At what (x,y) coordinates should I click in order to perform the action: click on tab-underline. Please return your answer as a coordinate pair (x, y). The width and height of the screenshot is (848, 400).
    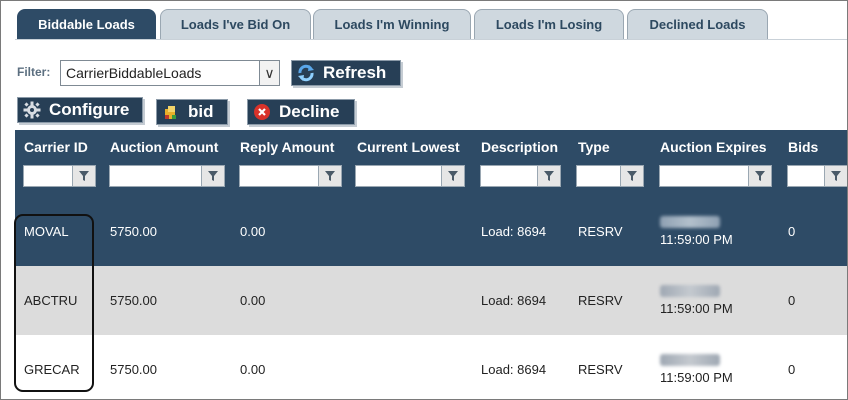
    Looking at the image, I should click on (431, 39).